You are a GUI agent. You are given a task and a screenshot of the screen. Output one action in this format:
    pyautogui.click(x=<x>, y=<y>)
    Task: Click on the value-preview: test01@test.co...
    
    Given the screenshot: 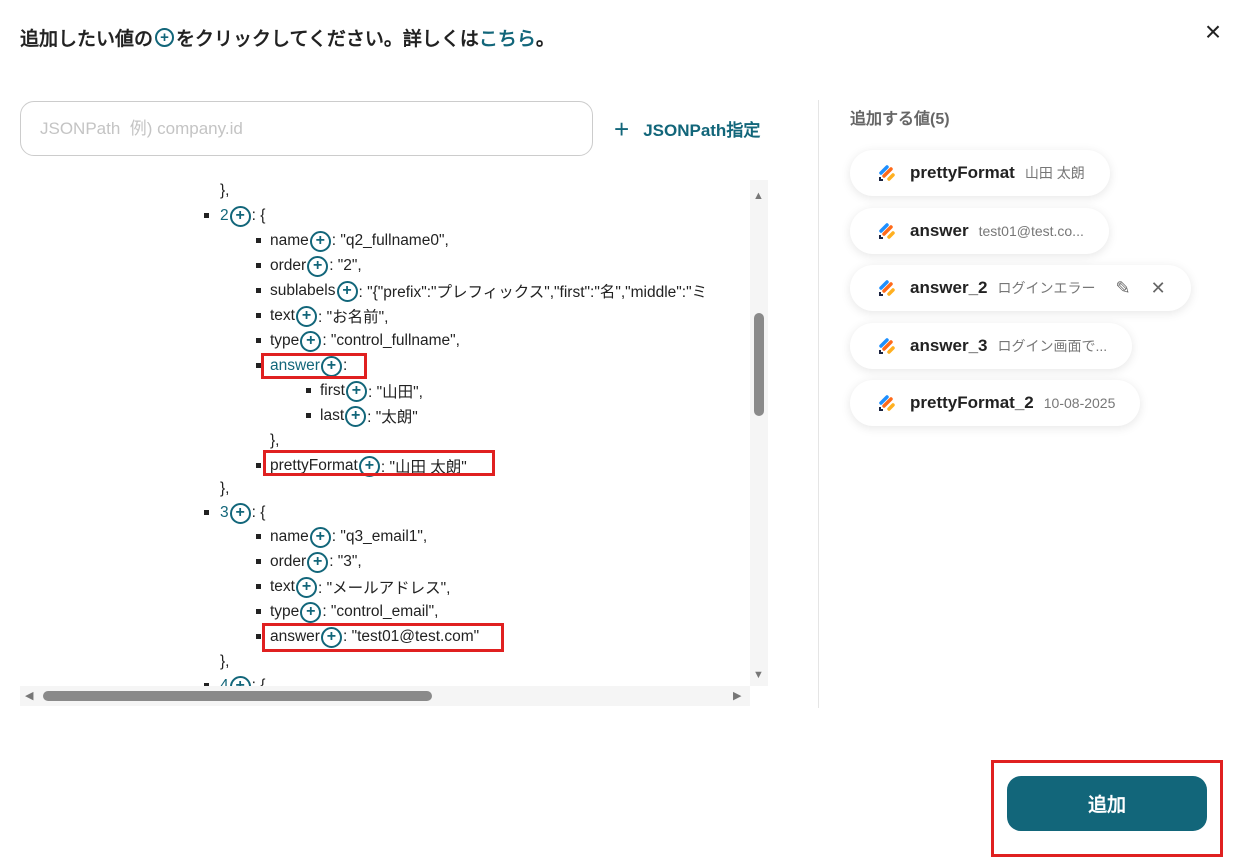 What is the action you would take?
    pyautogui.click(x=1031, y=230)
    